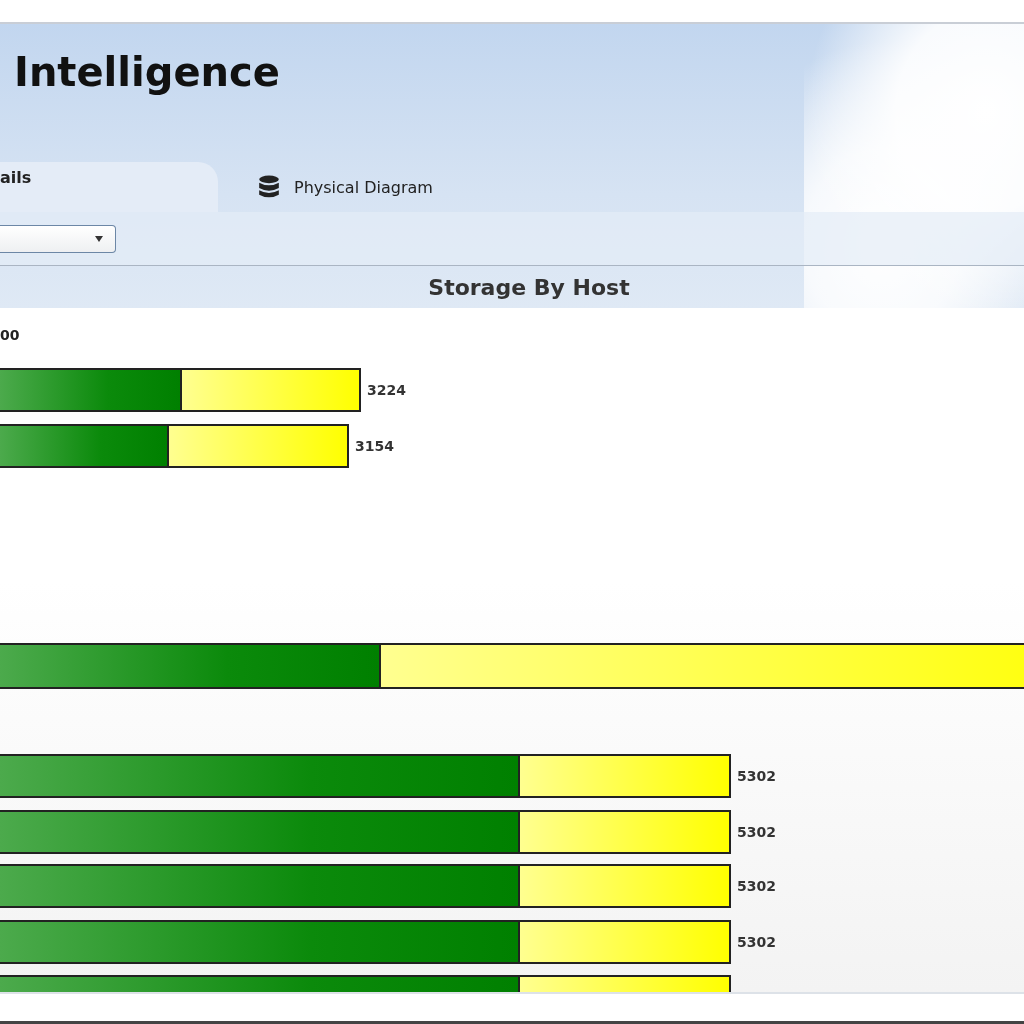  Describe the element at coordinates (374, 446) in the screenshot. I see `bar-value: 3154` at that location.